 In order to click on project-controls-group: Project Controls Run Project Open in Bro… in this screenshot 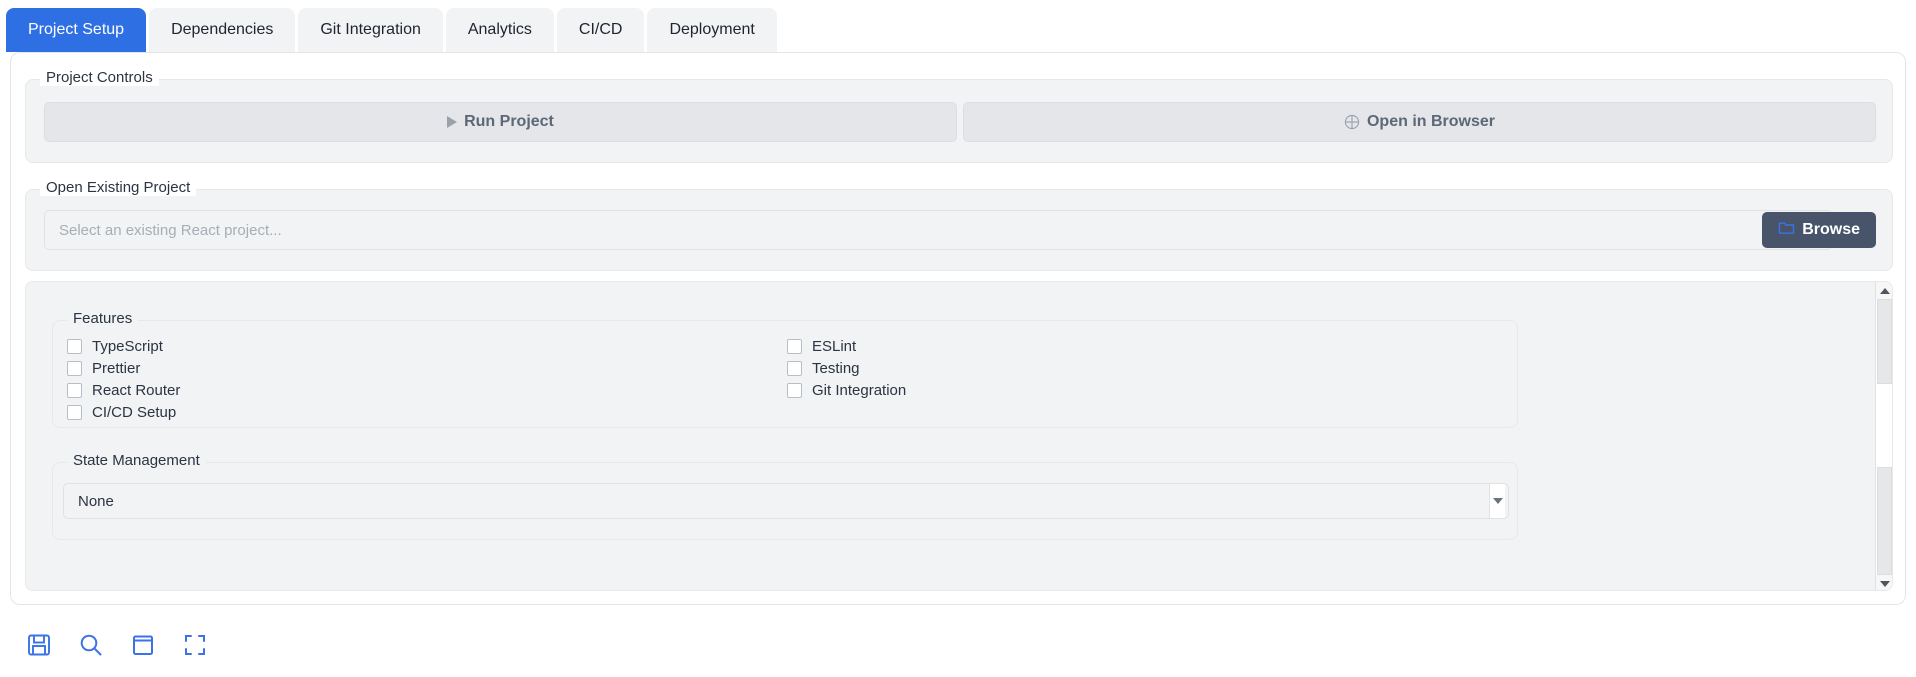, I will do `click(959, 116)`.